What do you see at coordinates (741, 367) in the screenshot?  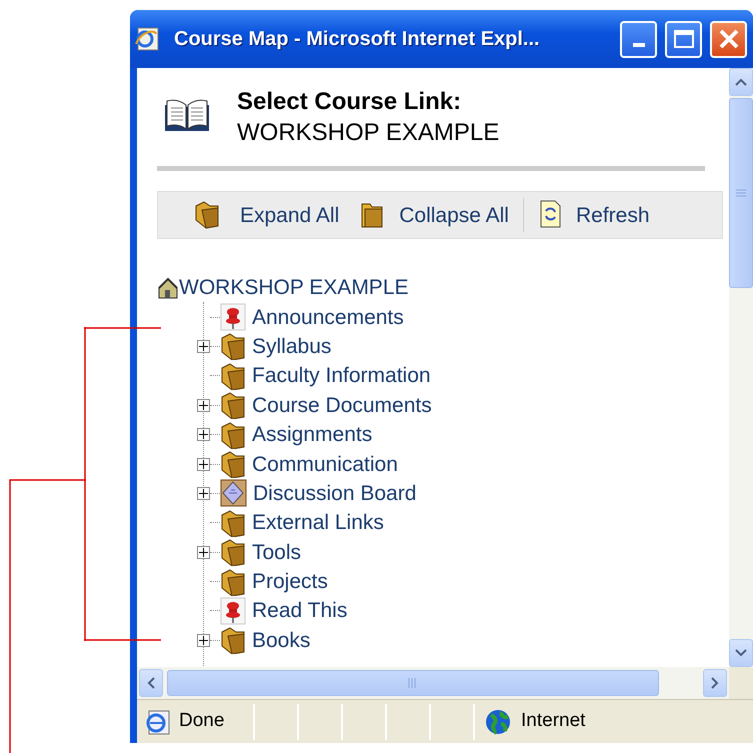 I see `vertical-scrollbar` at bounding box center [741, 367].